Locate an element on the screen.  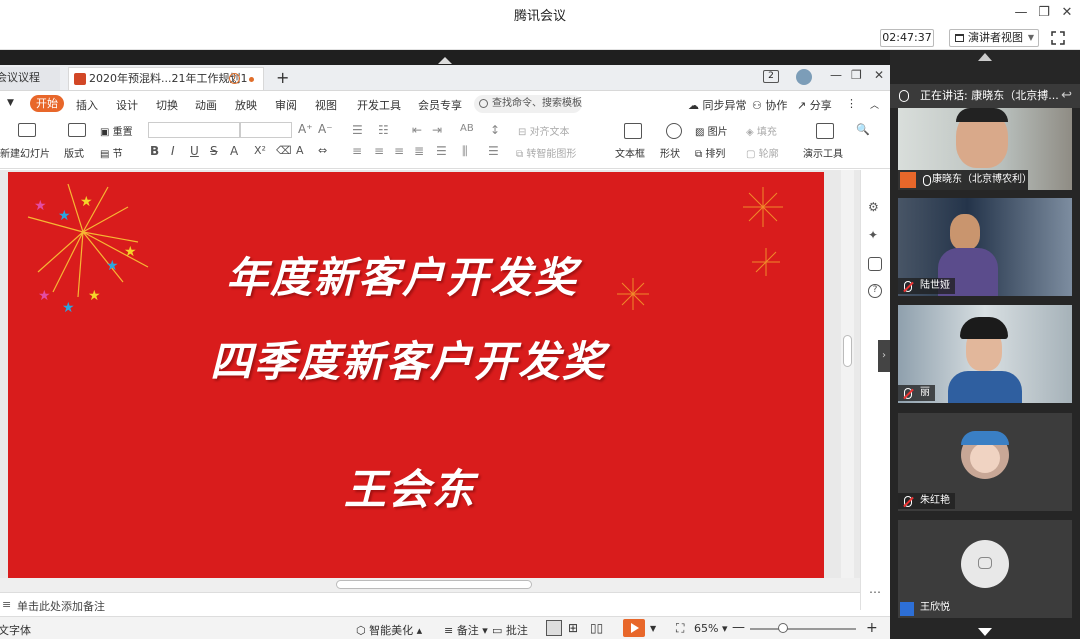
reset-button: ▣ 重置 is located at coordinates (116, 130).